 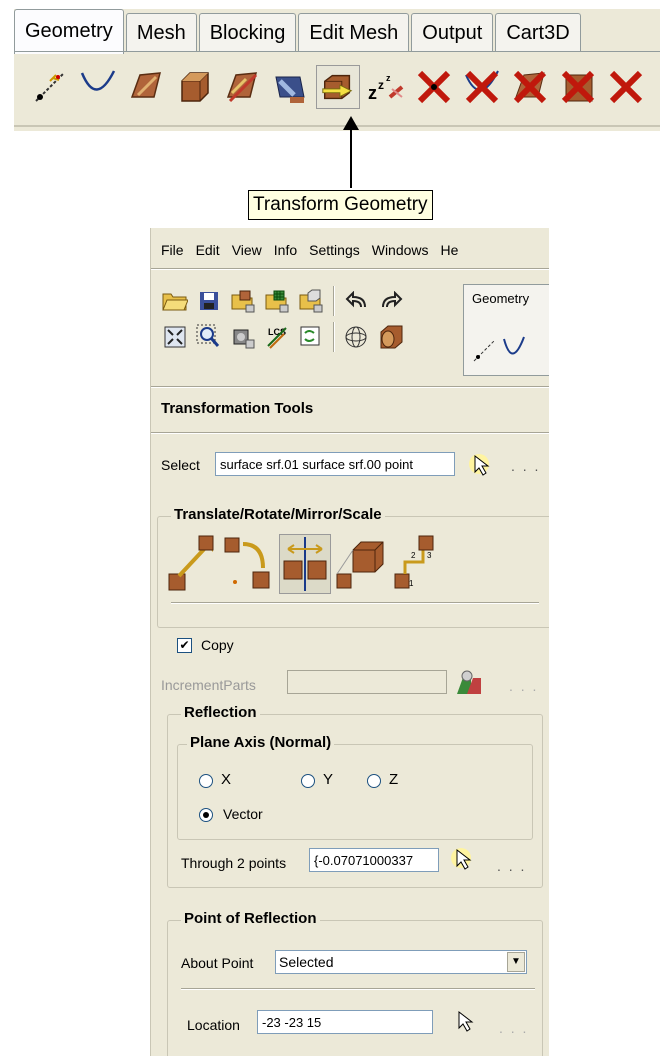 I want to click on tab-blocking: Blocking, so click(x=247, y=32).